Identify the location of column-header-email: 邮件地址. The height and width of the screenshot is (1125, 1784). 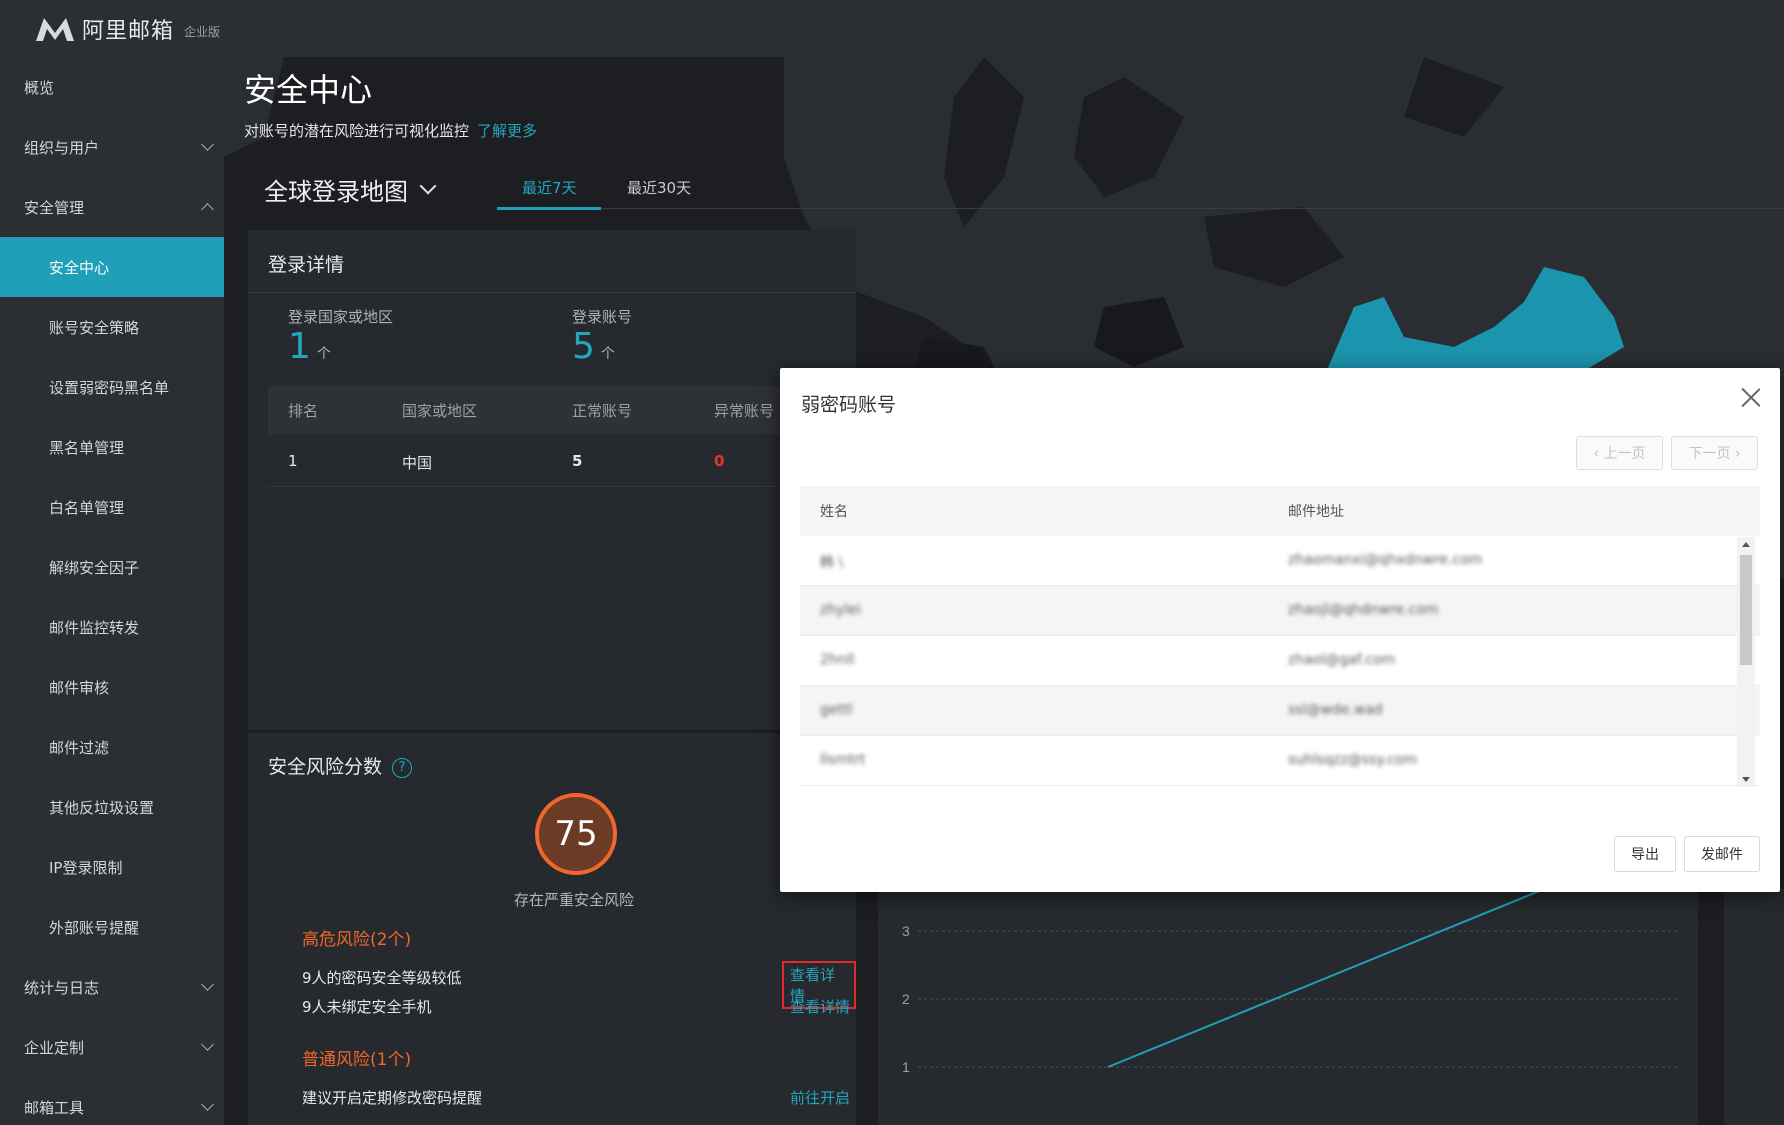
(1316, 512).